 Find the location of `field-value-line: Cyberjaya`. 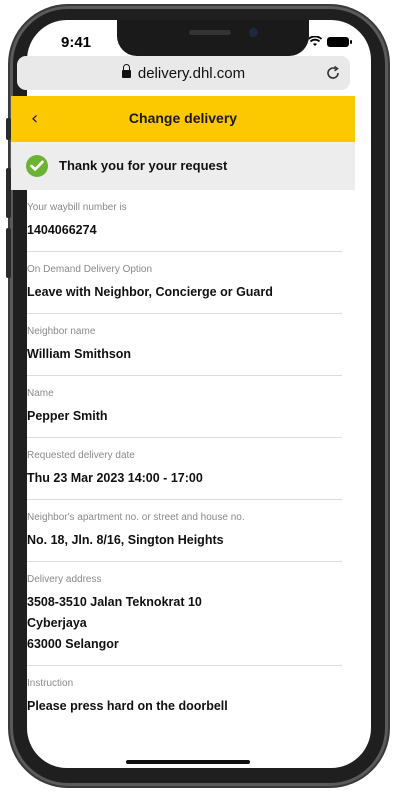

field-value-line: Cyberjaya is located at coordinates (57, 623).